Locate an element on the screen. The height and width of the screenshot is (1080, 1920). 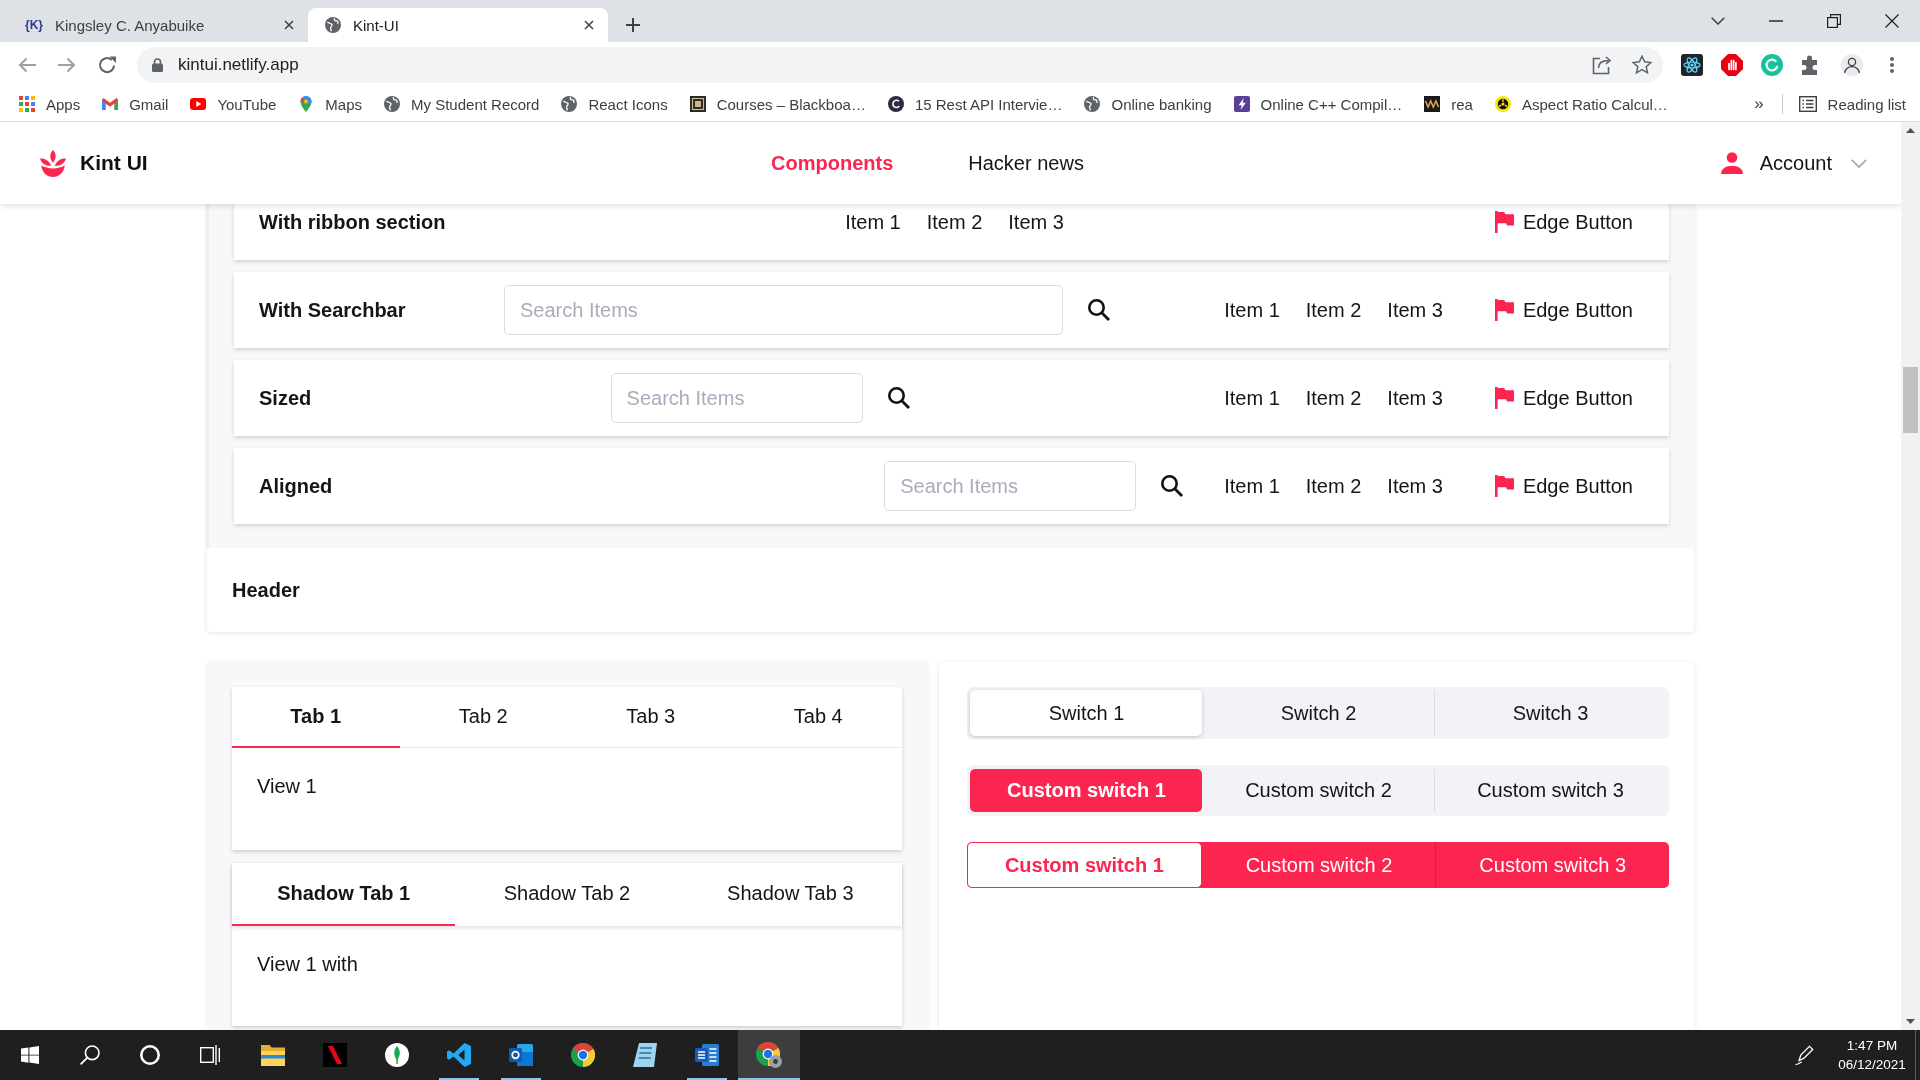
new-tab-icon is located at coordinates (633, 25).